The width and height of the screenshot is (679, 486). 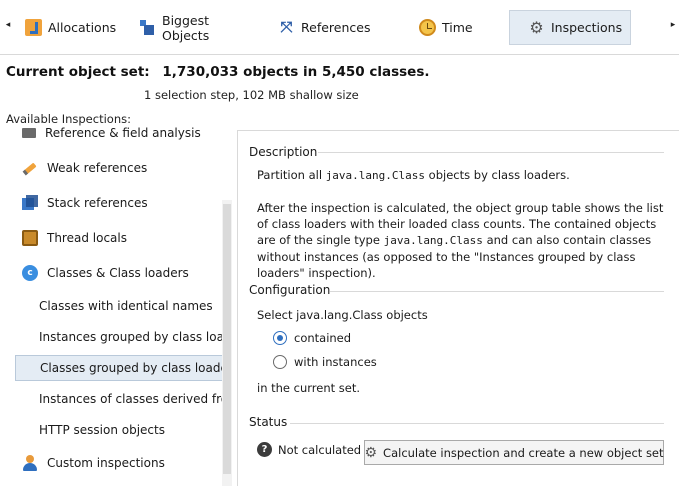 What do you see at coordinates (497, 175) in the screenshot?
I see `text-run: objects by class loaders.` at bounding box center [497, 175].